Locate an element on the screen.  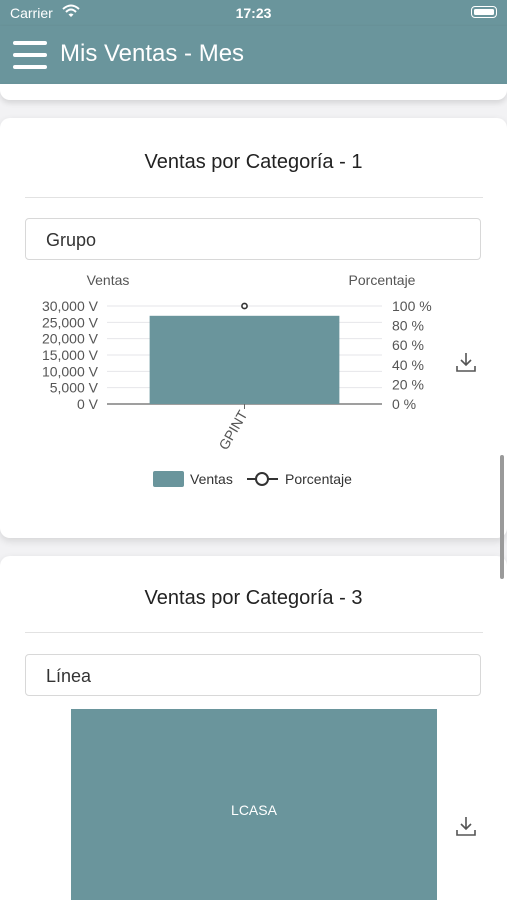
y-tick-right: 60 % is located at coordinates (408, 345).